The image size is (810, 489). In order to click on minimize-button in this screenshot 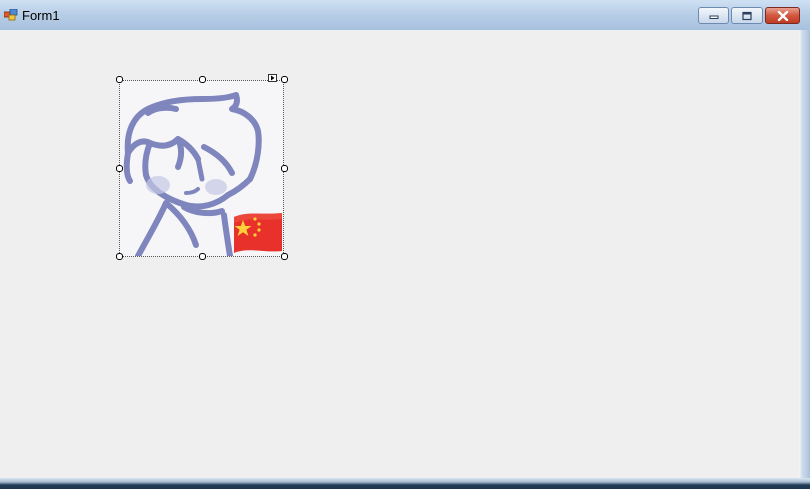, I will do `click(713, 15)`.